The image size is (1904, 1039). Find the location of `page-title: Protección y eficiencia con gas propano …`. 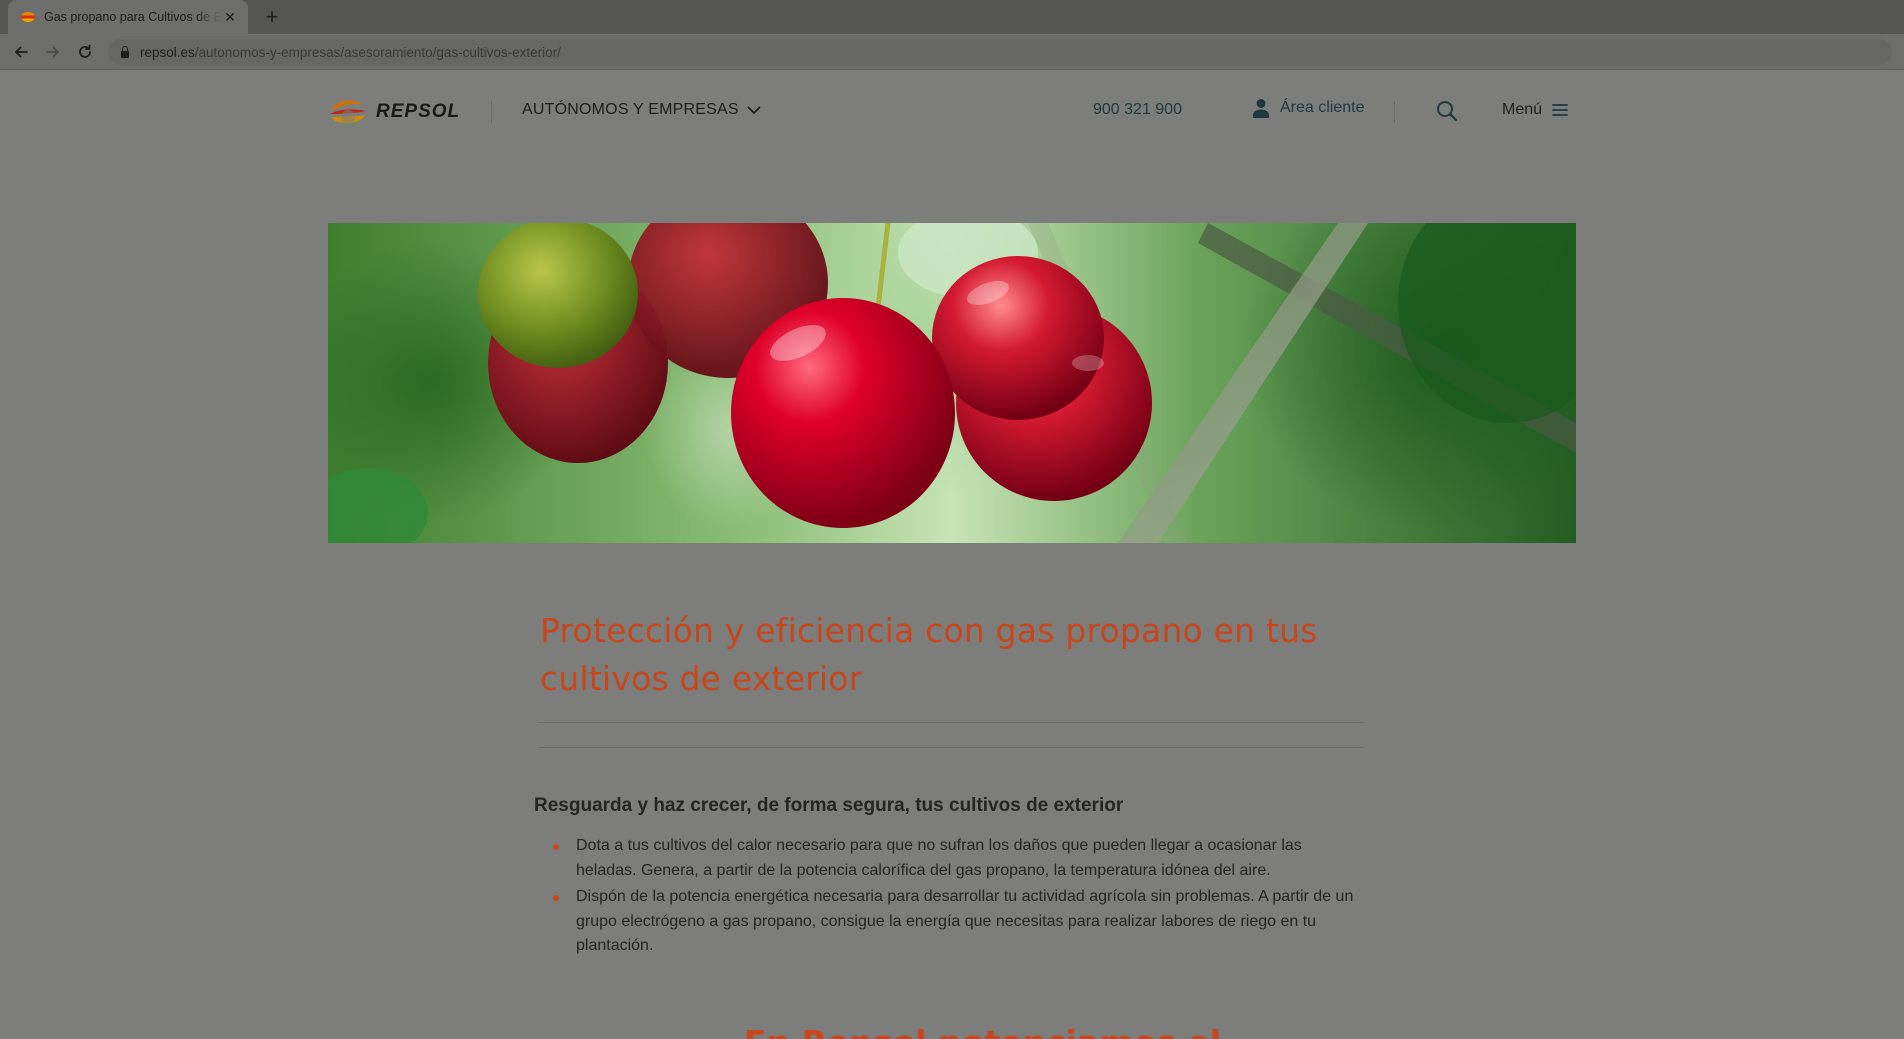

page-title: Protección y eficiencia con gas propano … is located at coordinates (929, 654).